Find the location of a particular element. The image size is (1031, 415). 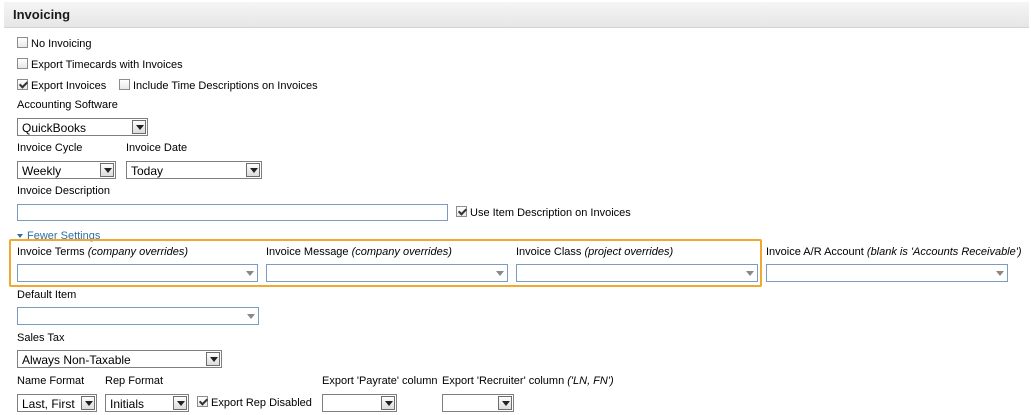

collapse-triangle-icon is located at coordinates (20, 236).